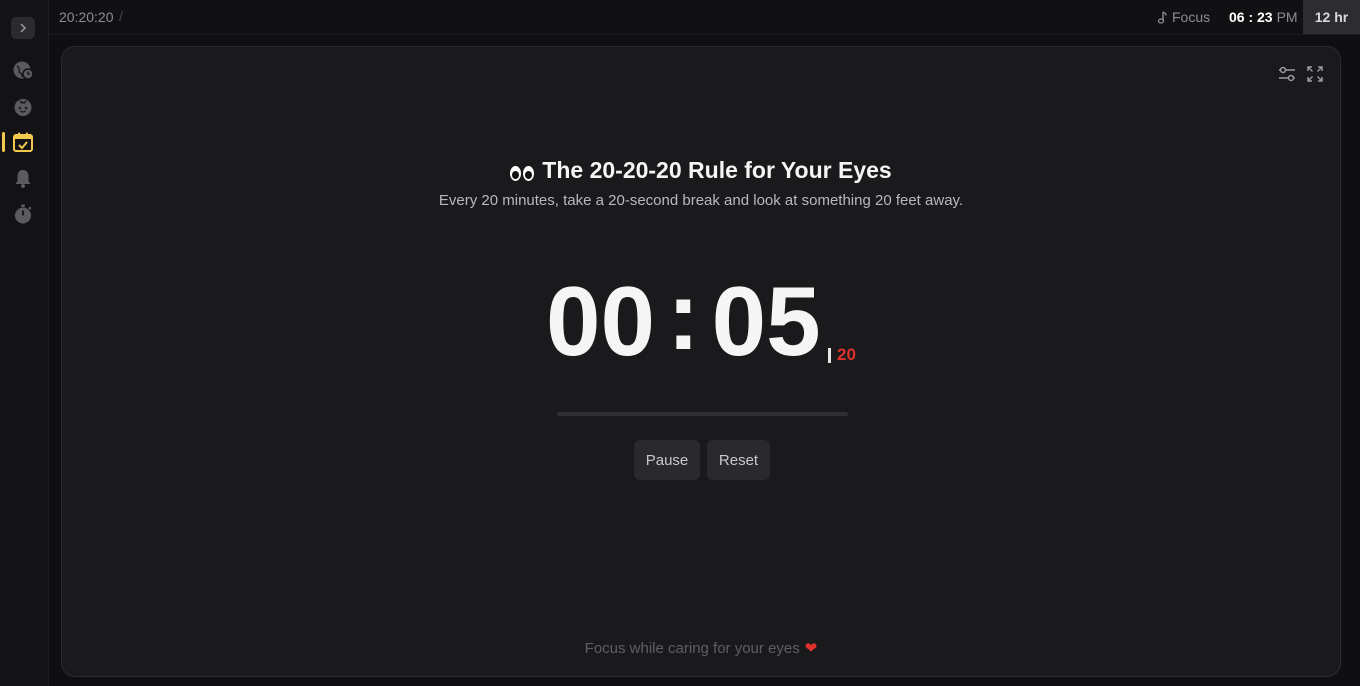 This screenshot has width=1360, height=686. I want to click on focus-music-button: Focus, so click(1183, 17).